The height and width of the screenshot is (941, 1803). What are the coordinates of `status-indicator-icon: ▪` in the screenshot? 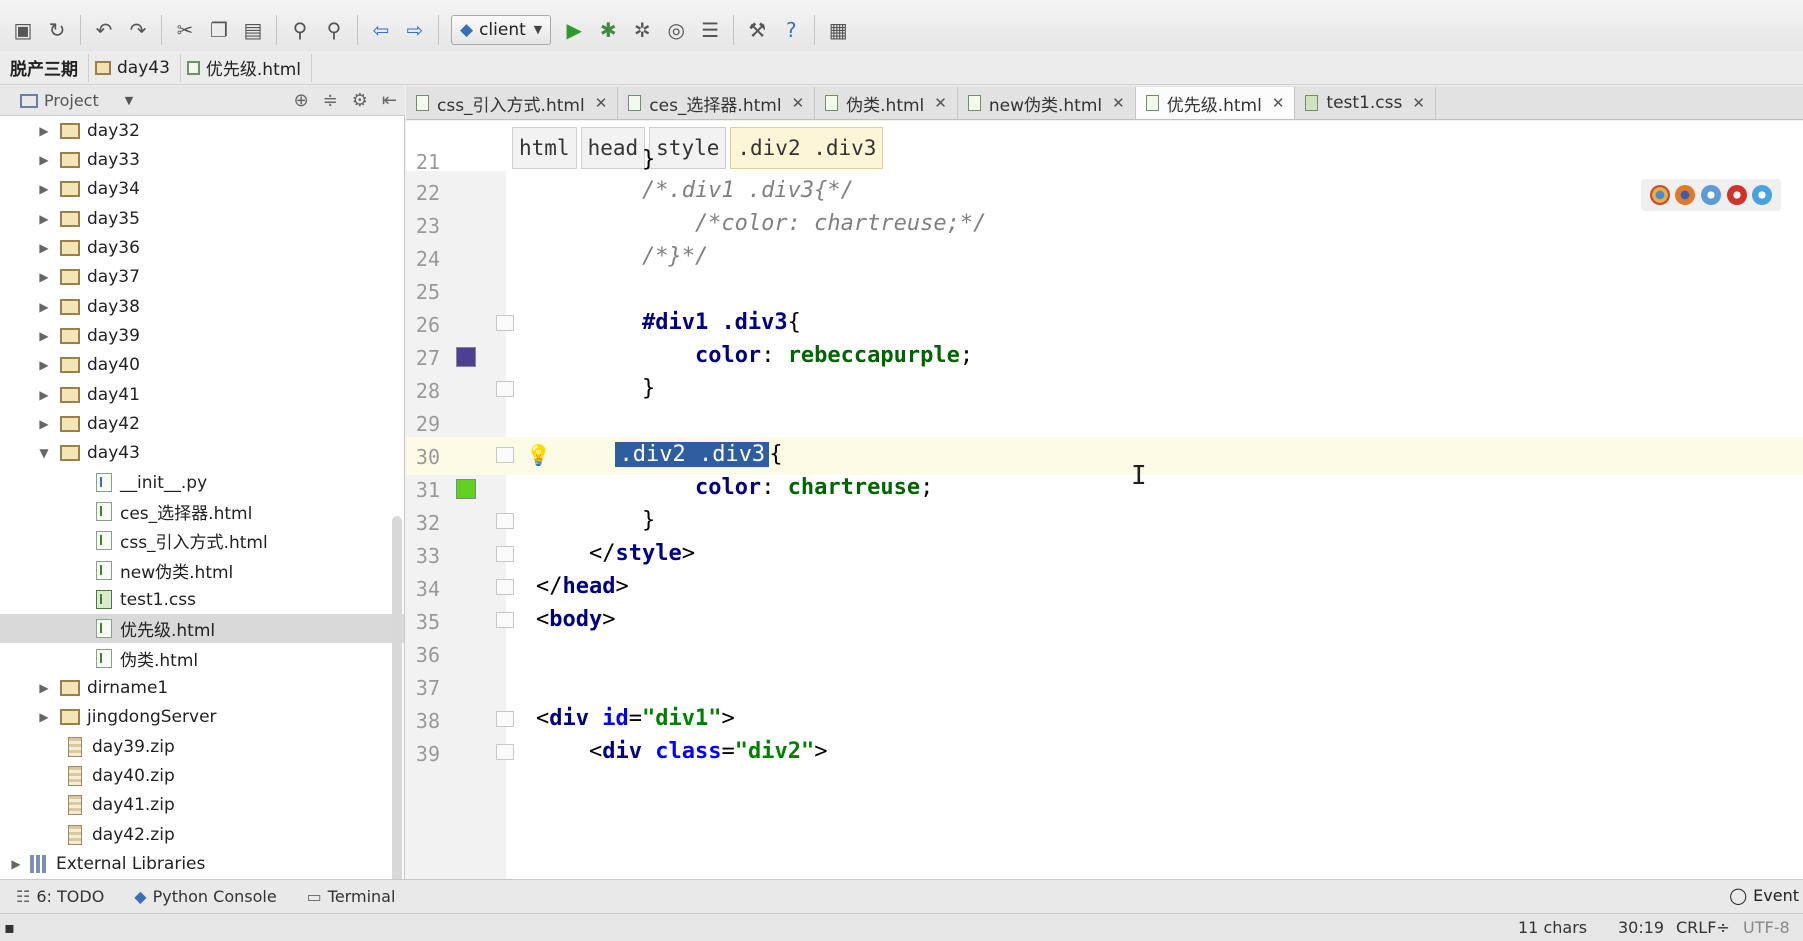 It's located at (9, 927).